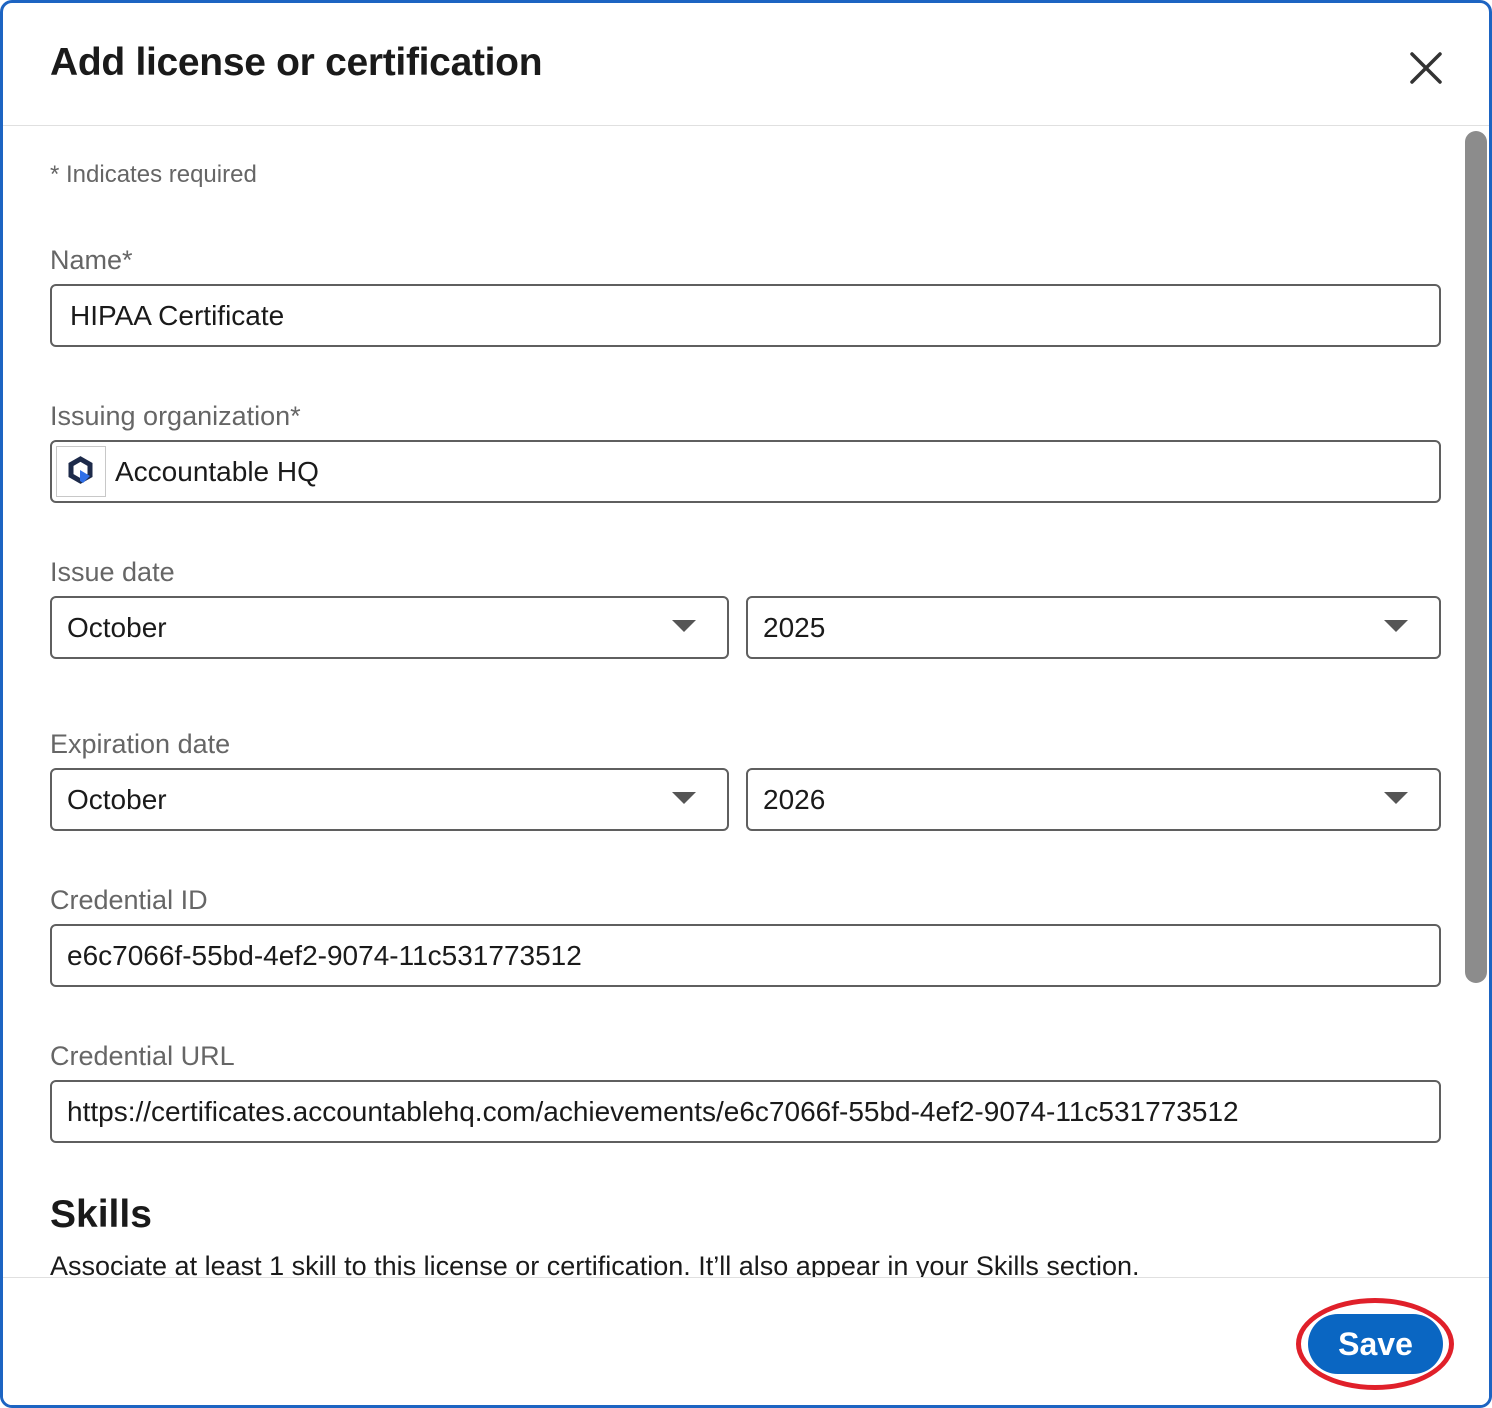 Image resolution: width=1492 pixels, height=1408 pixels. I want to click on scrollbar, so click(1474, 702).